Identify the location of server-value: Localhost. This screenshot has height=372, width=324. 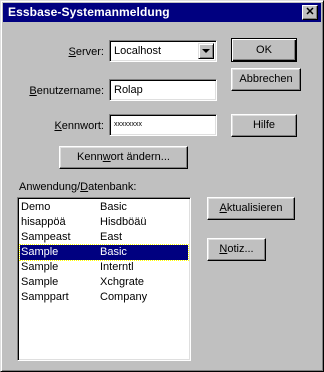
(138, 51).